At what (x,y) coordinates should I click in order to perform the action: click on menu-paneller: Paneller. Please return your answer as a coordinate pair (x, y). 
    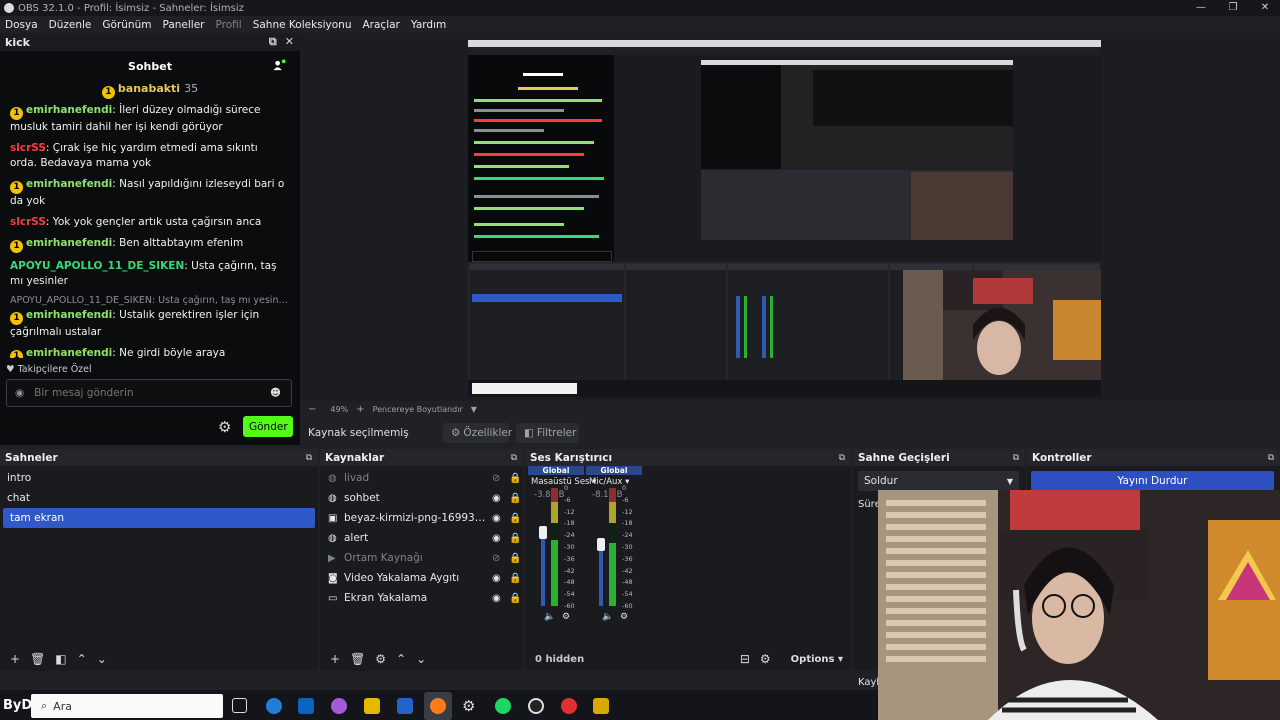
    Looking at the image, I should click on (183, 25).